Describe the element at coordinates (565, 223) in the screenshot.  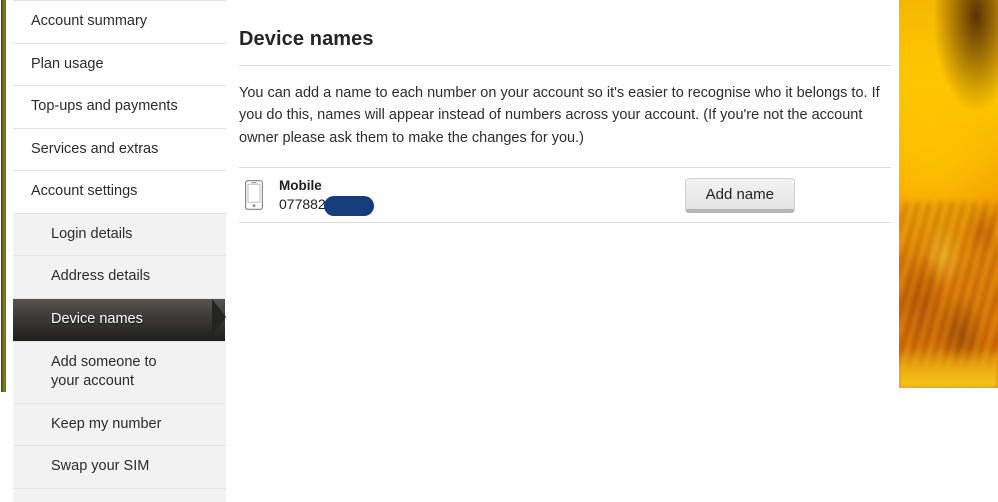
I see `device-list-bottom-divider` at that location.